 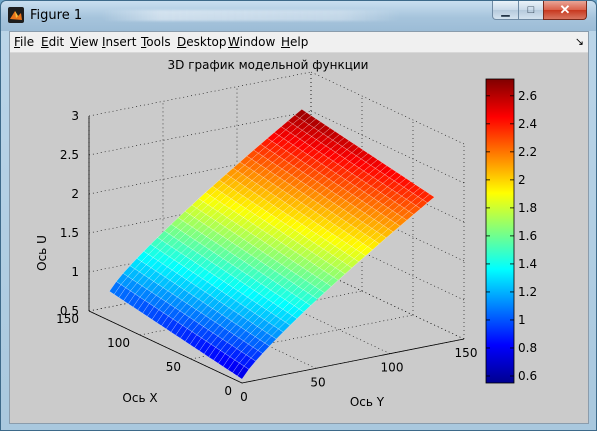 What do you see at coordinates (52, 42) in the screenshot?
I see `menu-edit: Edit` at bounding box center [52, 42].